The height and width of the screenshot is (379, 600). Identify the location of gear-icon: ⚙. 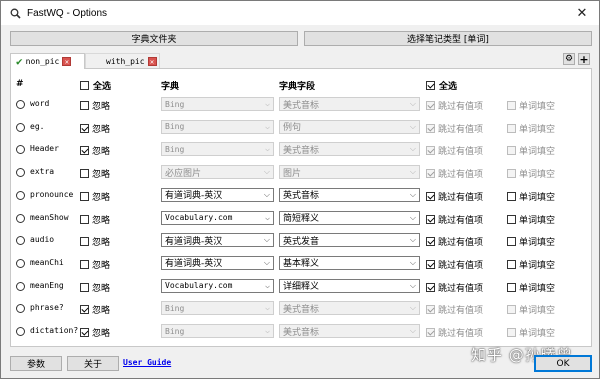
(569, 59).